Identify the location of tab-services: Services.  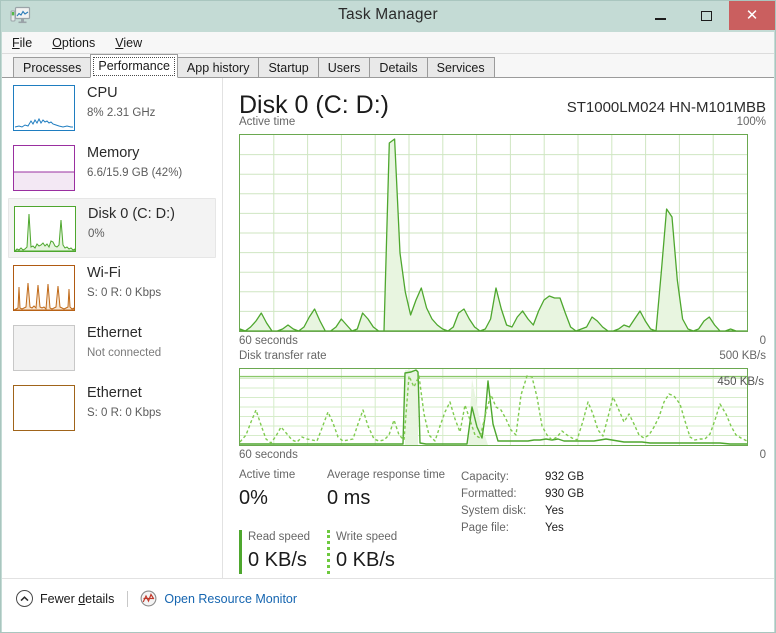
(460, 67).